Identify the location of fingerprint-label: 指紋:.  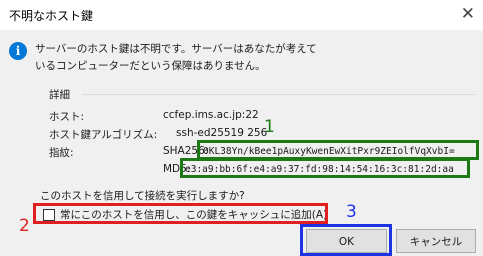
(61, 153).